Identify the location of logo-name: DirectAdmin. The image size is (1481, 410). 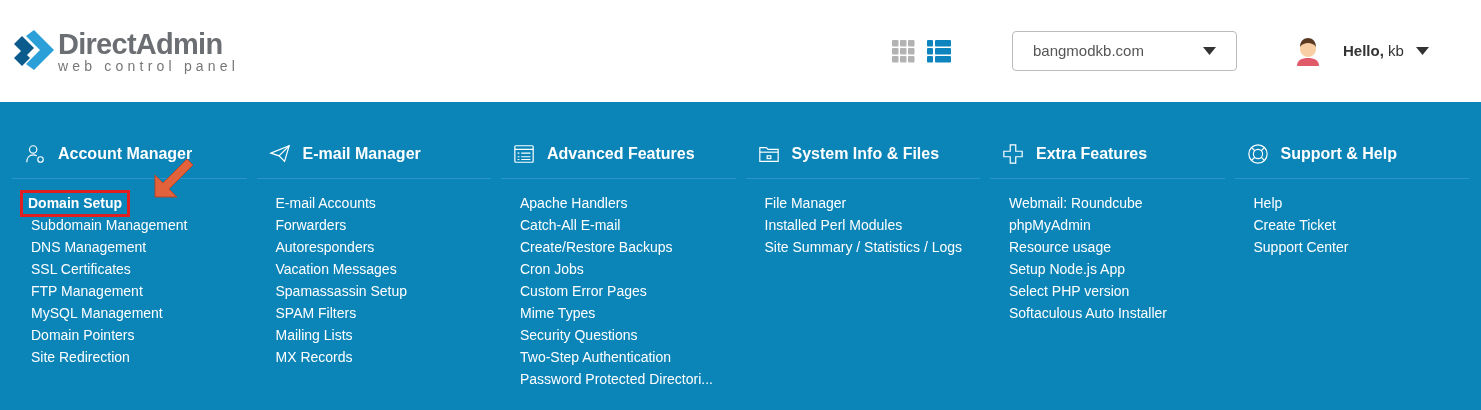
(141, 44).